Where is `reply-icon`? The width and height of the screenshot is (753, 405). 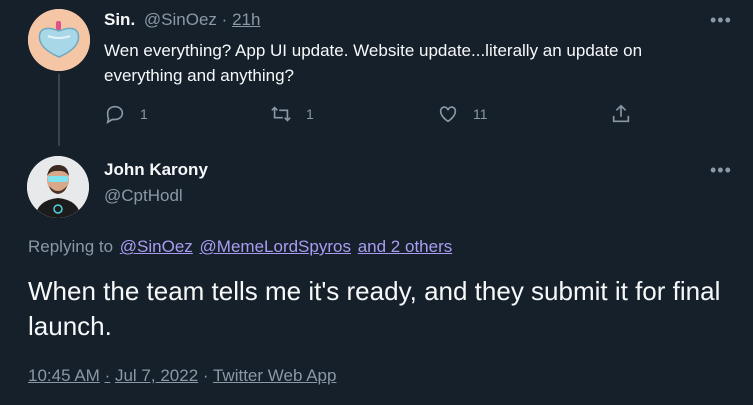
reply-icon is located at coordinates (115, 114).